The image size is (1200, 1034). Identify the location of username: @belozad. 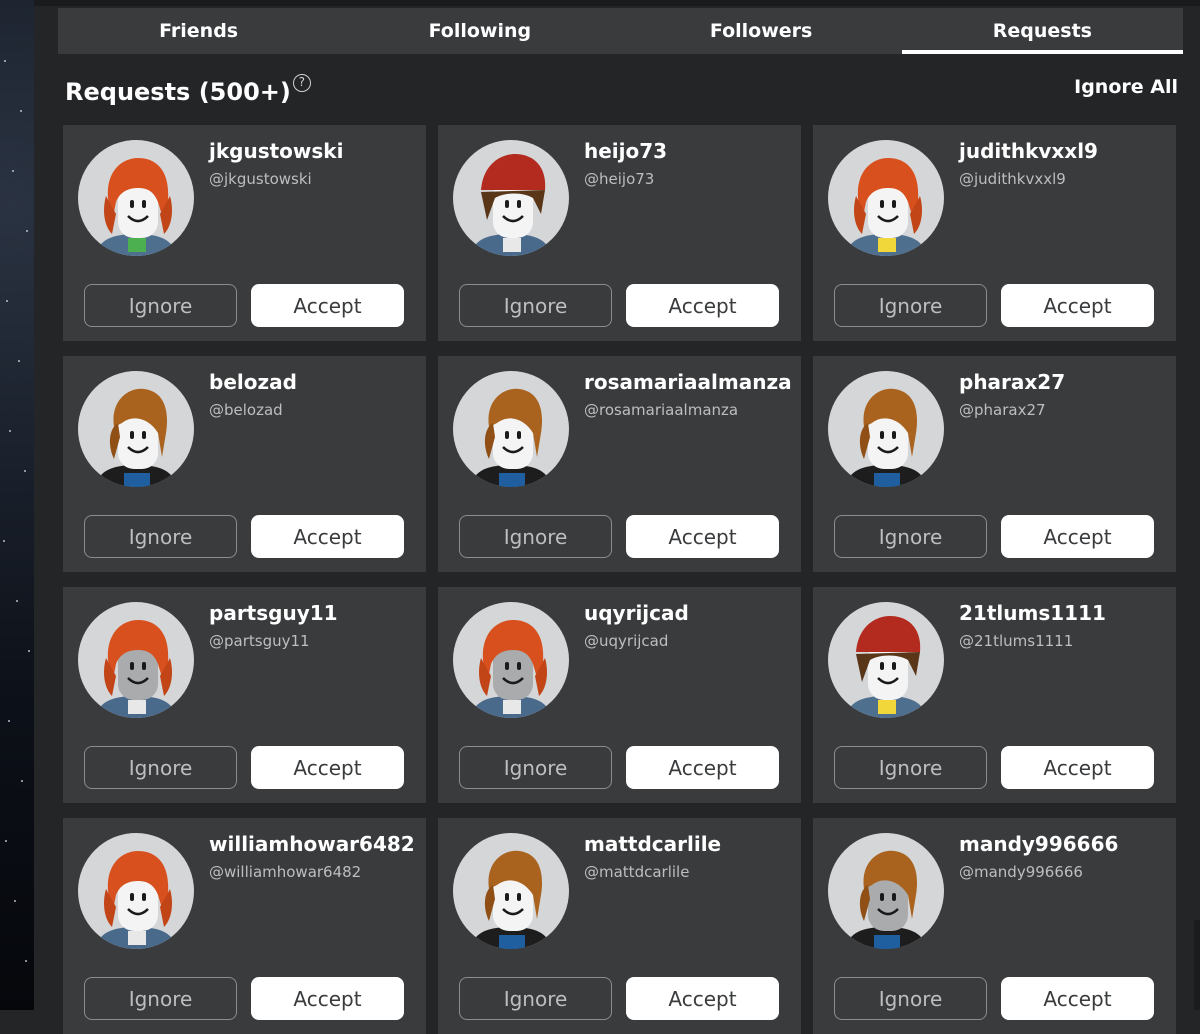
(246, 410).